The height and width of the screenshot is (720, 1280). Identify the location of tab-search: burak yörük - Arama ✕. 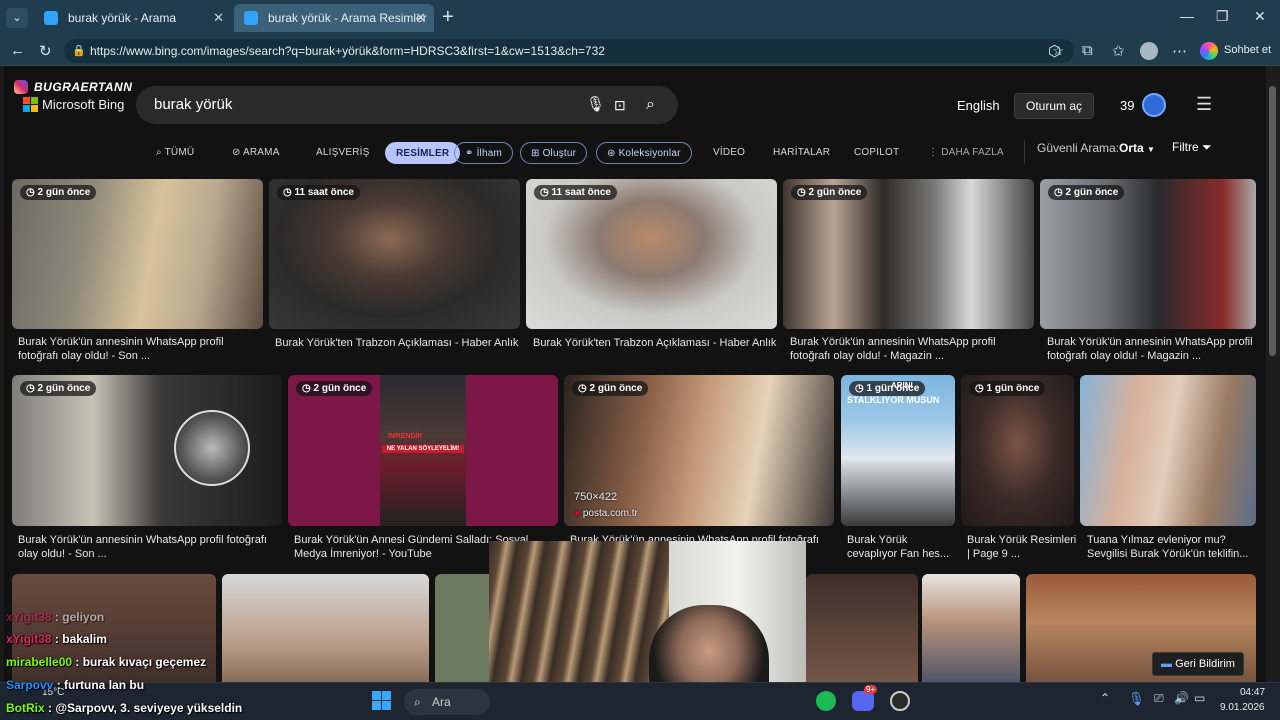
(133, 18).